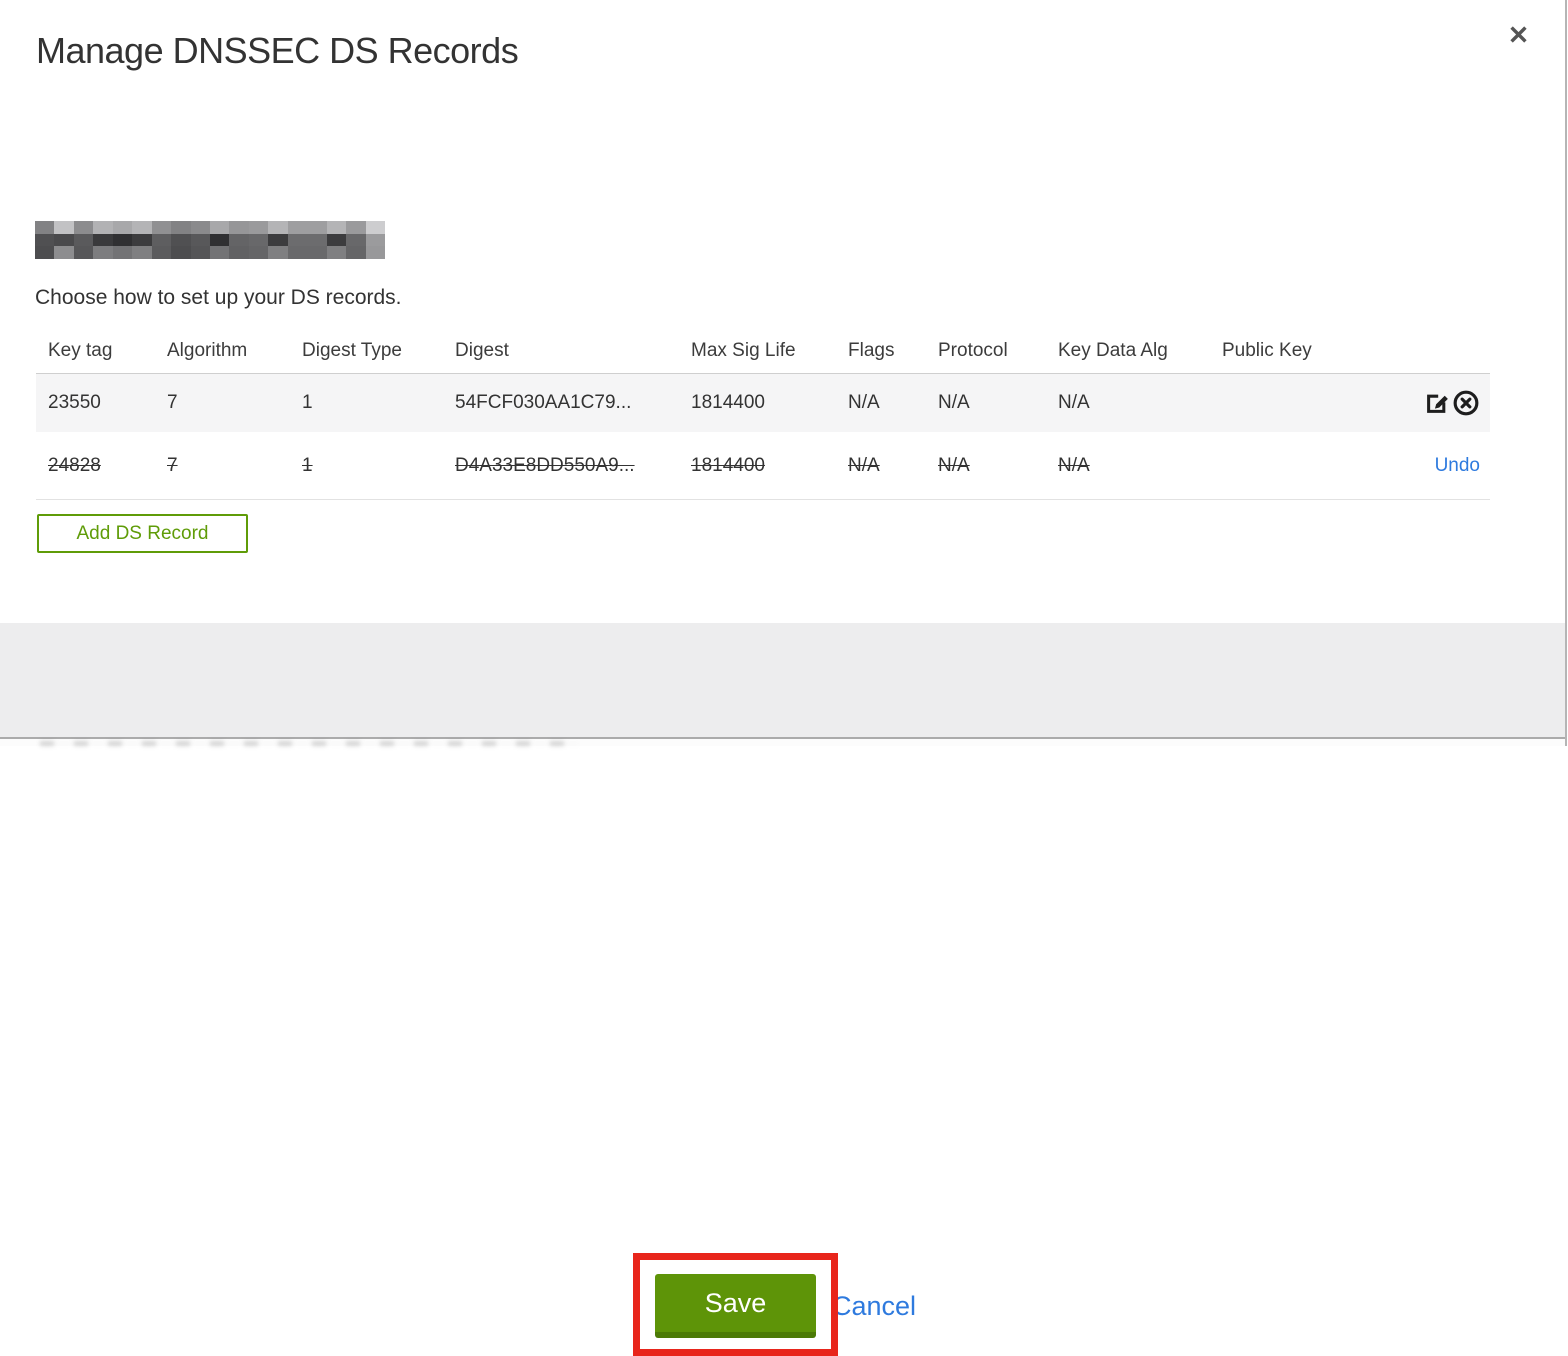 Image resolution: width=1568 pixels, height=1356 pixels. Describe the element at coordinates (207, 350) in the screenshot. I see `col-header-algorithm: Algorithm` at that location.